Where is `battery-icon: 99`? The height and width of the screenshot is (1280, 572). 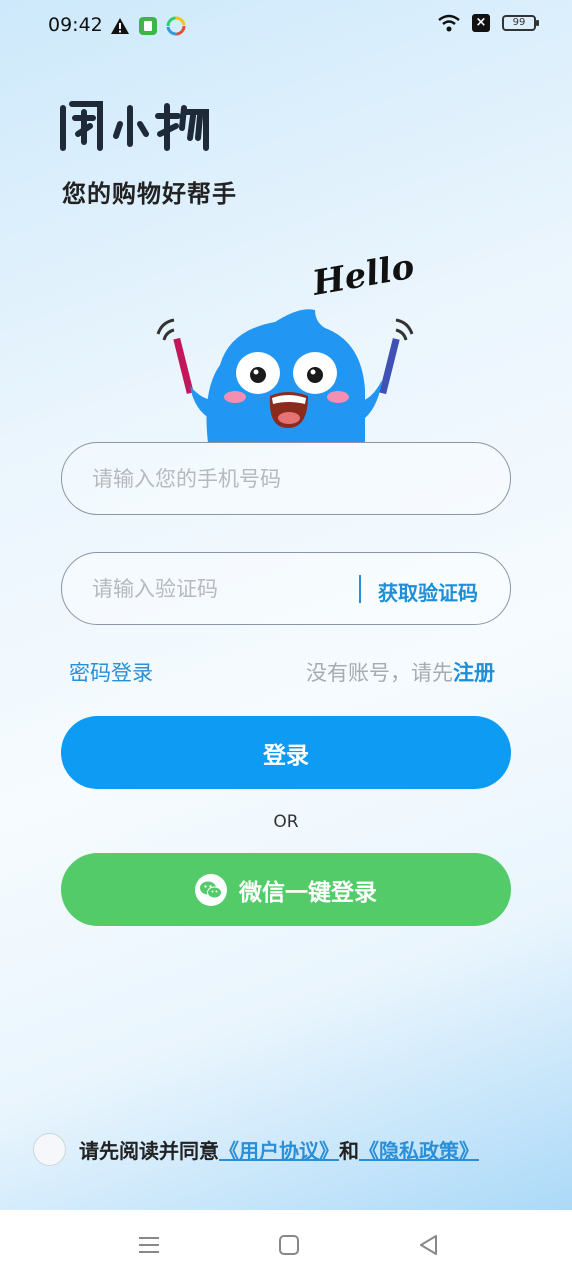 battery-icon: 99 is located at coordinates (520, 23).